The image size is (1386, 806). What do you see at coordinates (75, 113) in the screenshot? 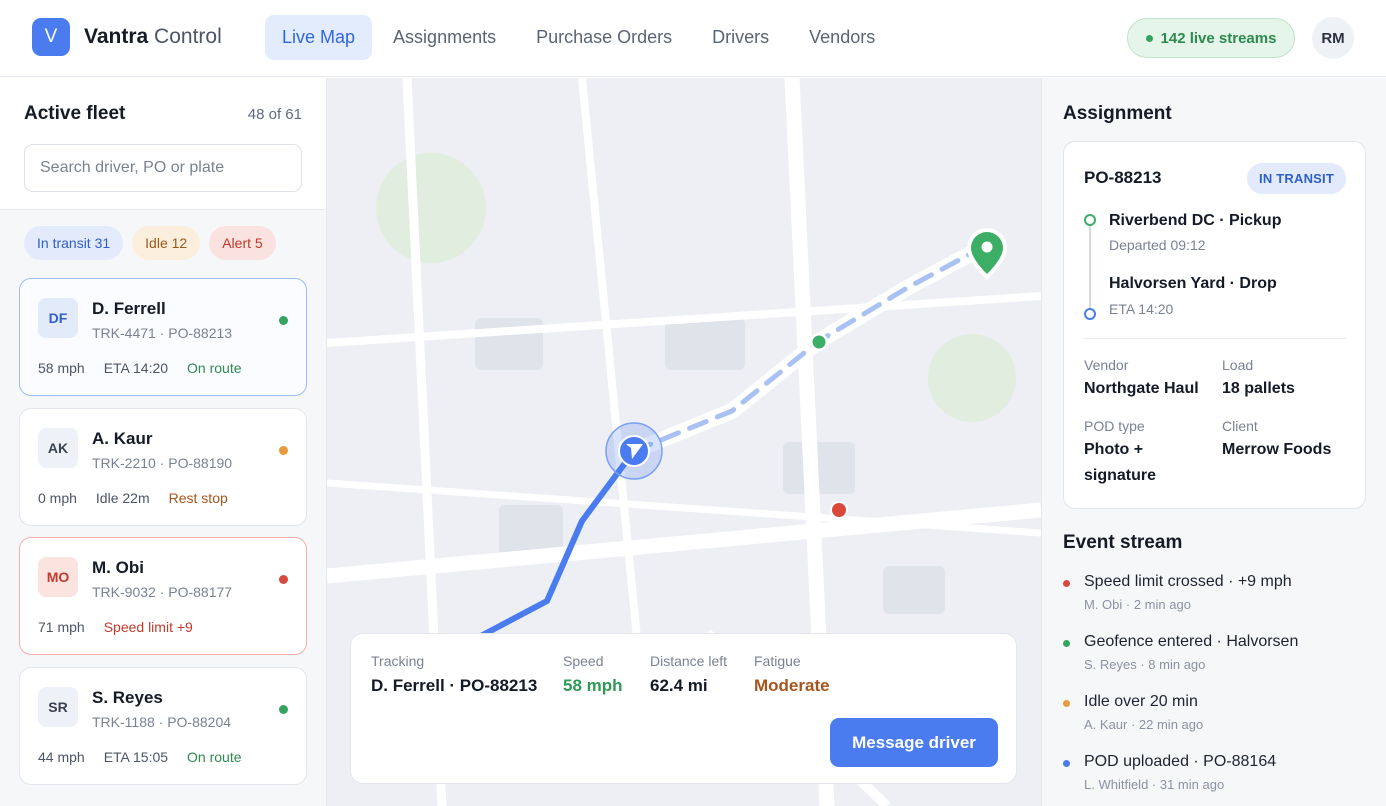
I see `fleet-title: Active fleet` at bounding box center [75, 113].